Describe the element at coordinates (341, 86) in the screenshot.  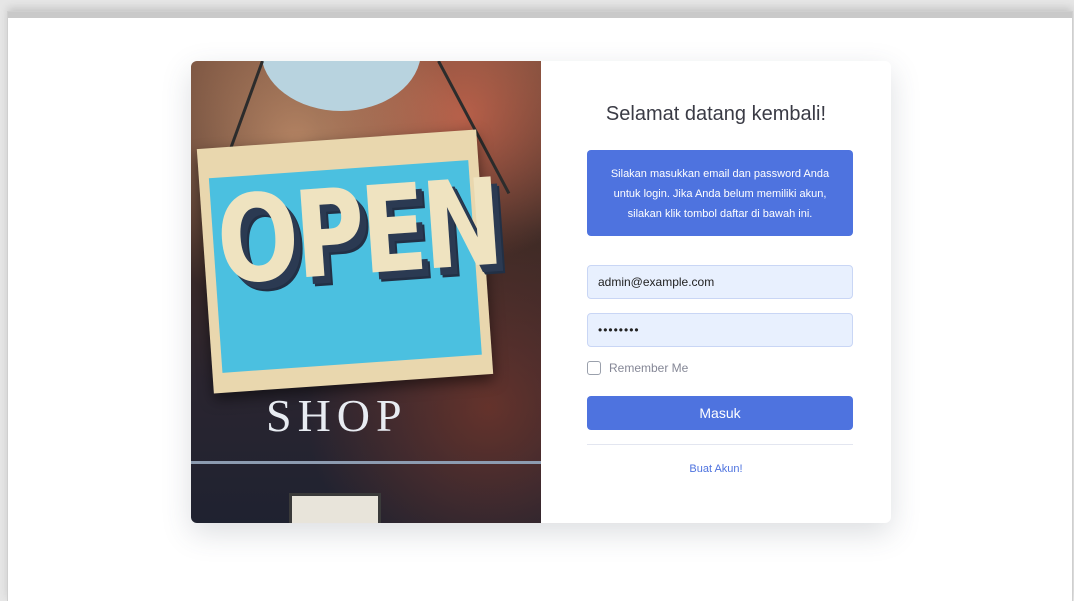
I see `hanging-lamp` at that location.